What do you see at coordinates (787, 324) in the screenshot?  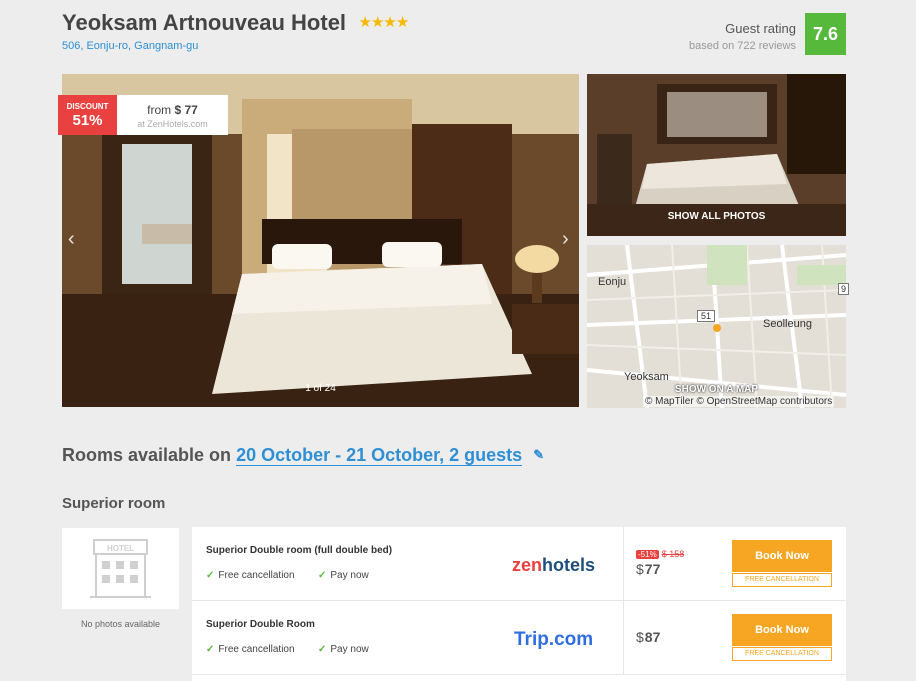 I see `map-label-seolleung: Seolleung` at bounding box center [787, 324].